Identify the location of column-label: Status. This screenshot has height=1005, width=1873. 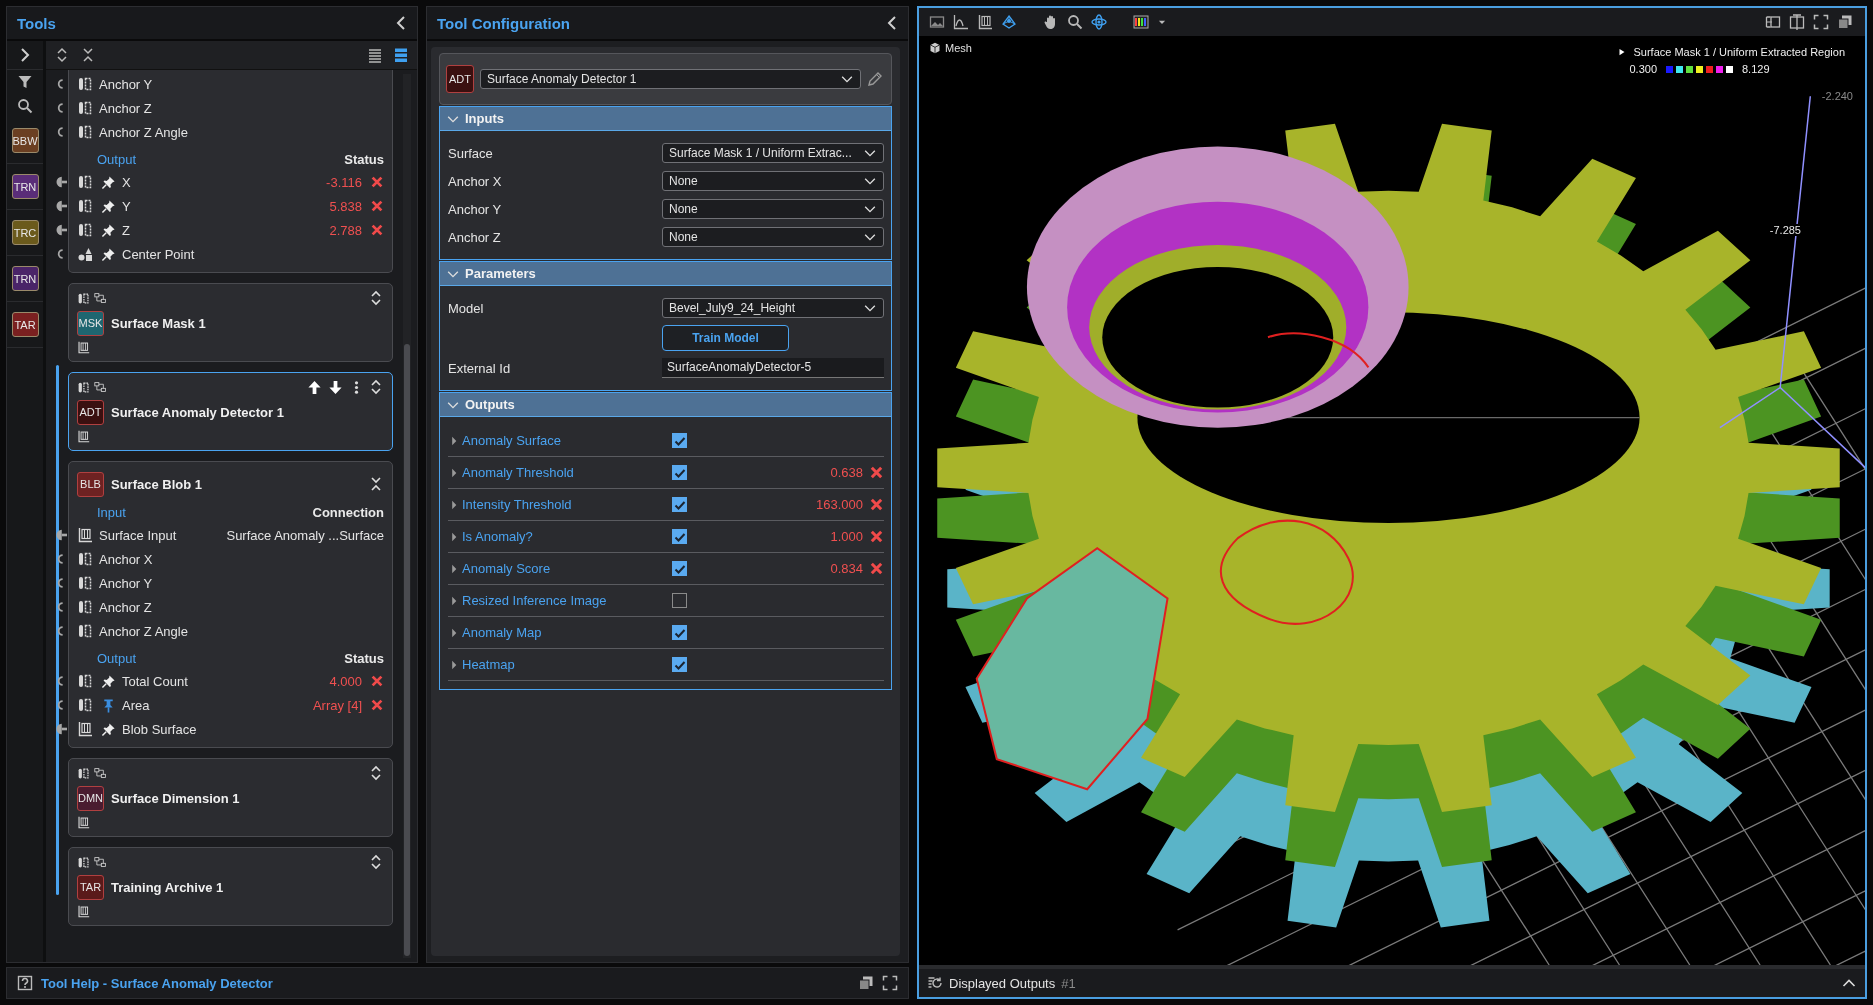
(364, 159).